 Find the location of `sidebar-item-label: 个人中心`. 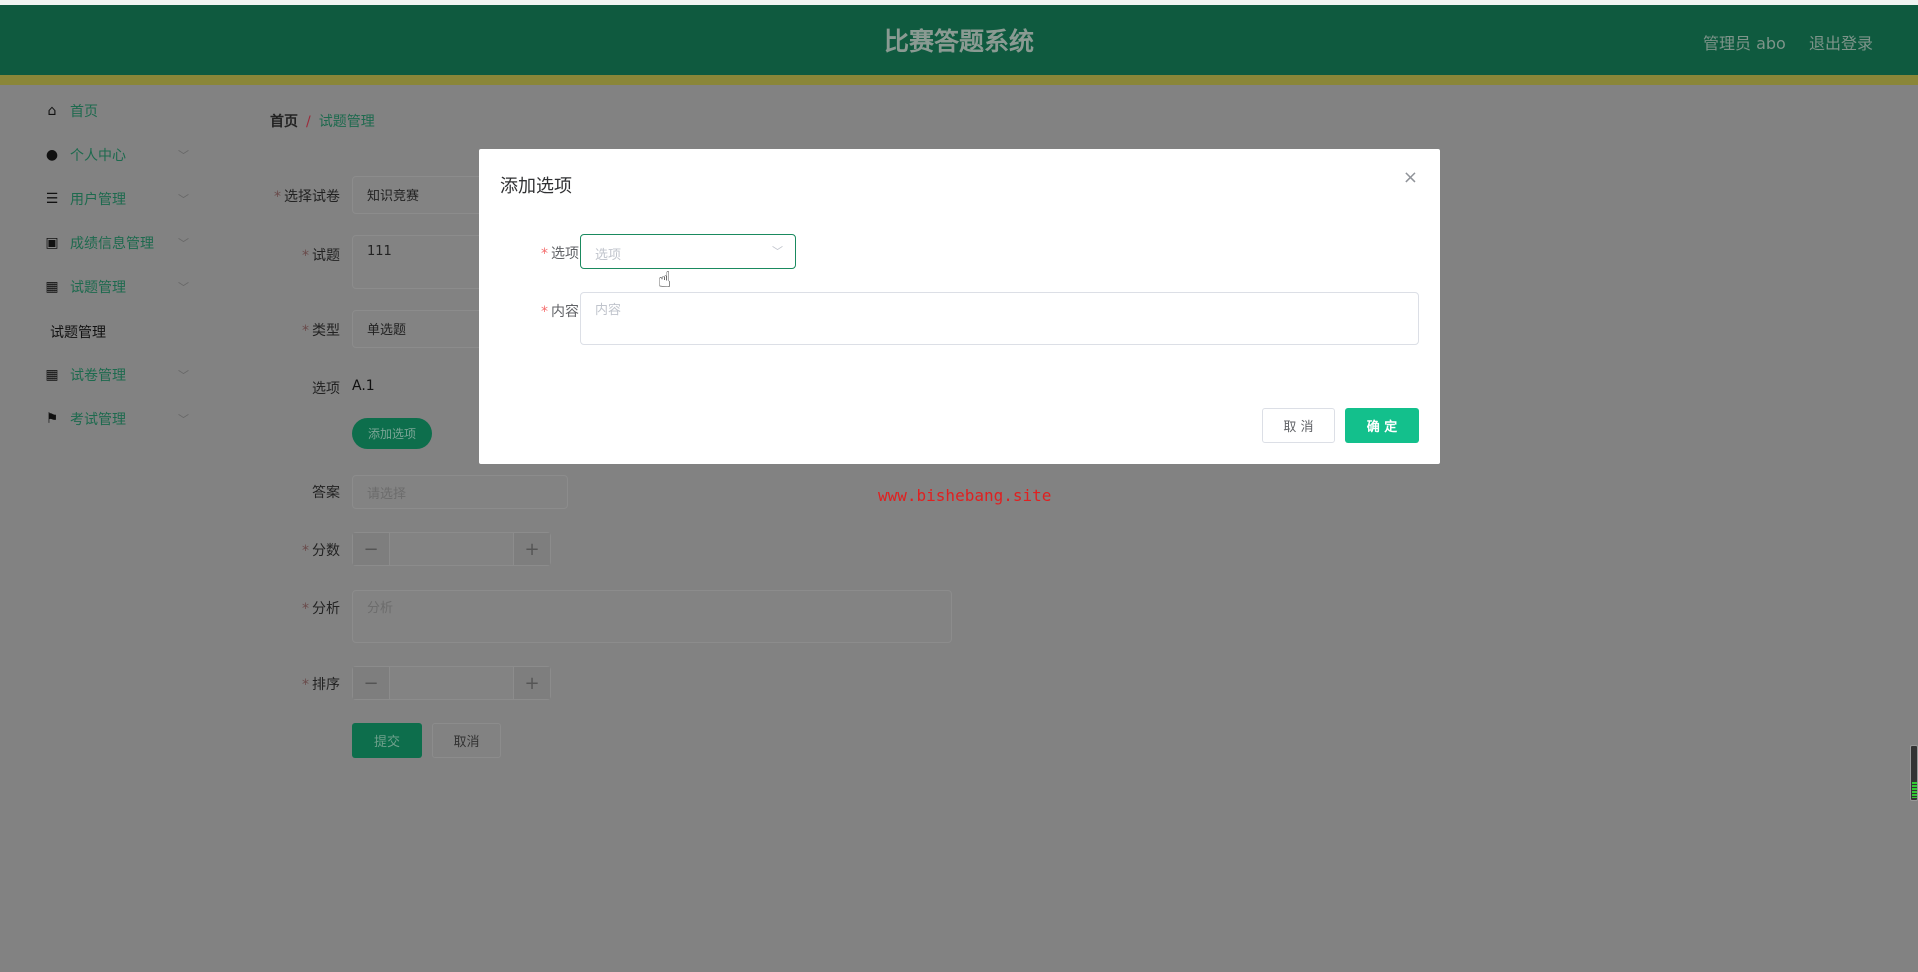

sidebar-item-label: 个人中心 is located at coordinates (98, 156).